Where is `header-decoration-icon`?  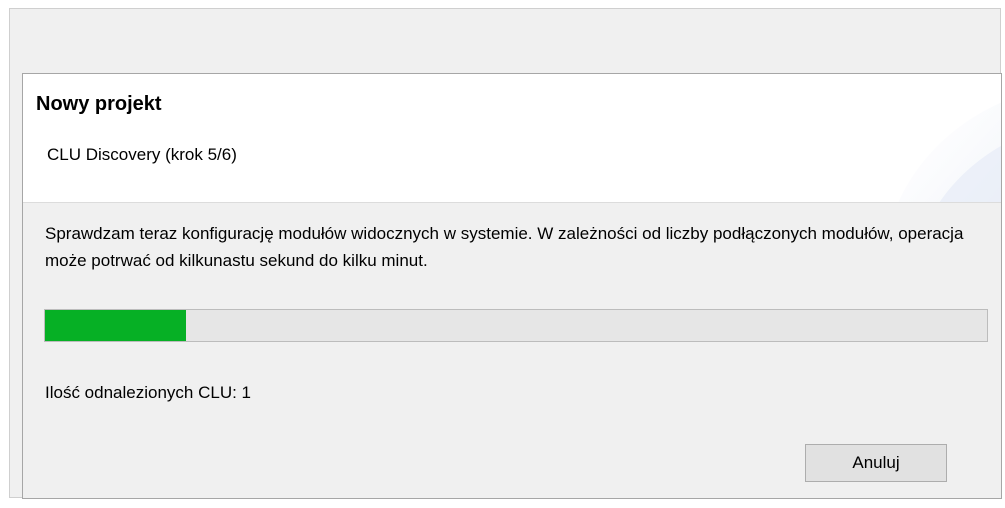 header-decoration-icon is located at coordinates (949, 152).